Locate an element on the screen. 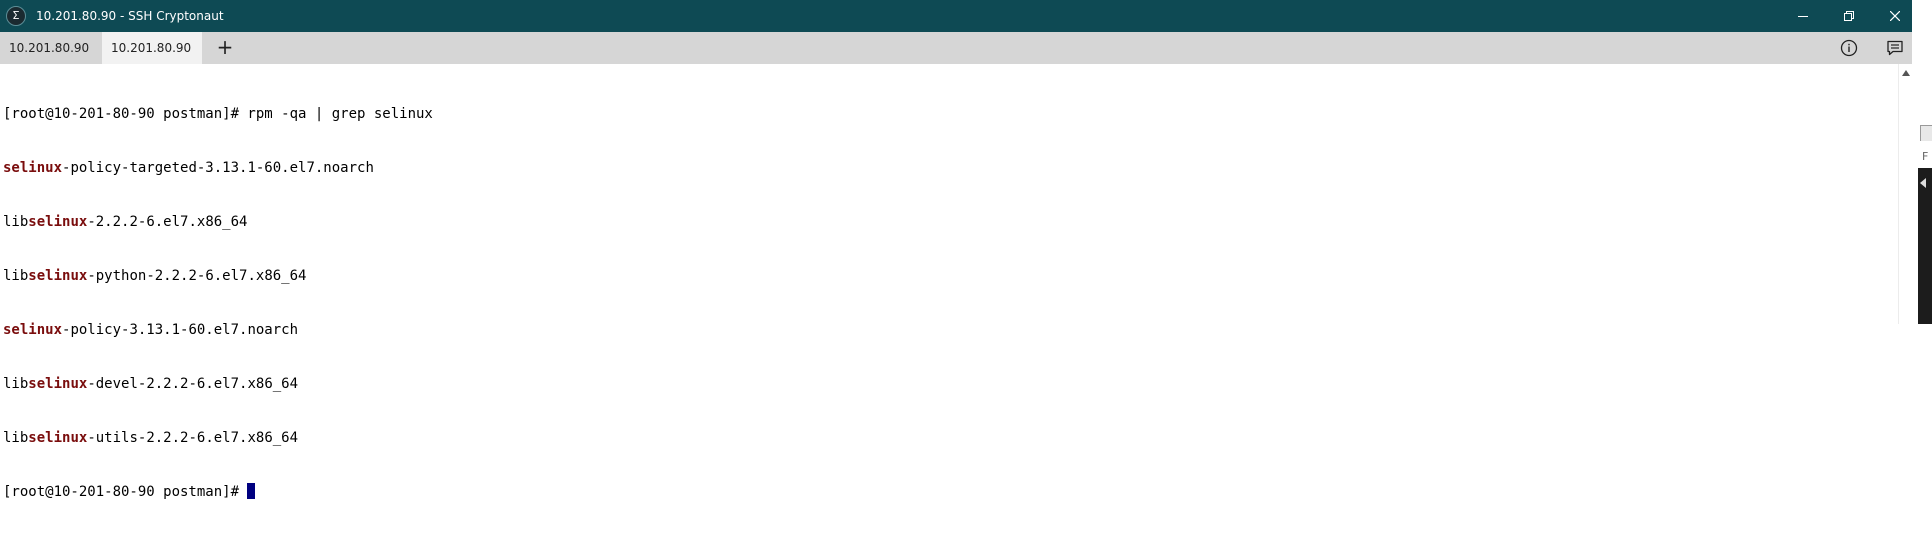 This screenshot has height=537, width=1932. tab-session-1: 10.201.80.90 is located at coordinates (50, 48).